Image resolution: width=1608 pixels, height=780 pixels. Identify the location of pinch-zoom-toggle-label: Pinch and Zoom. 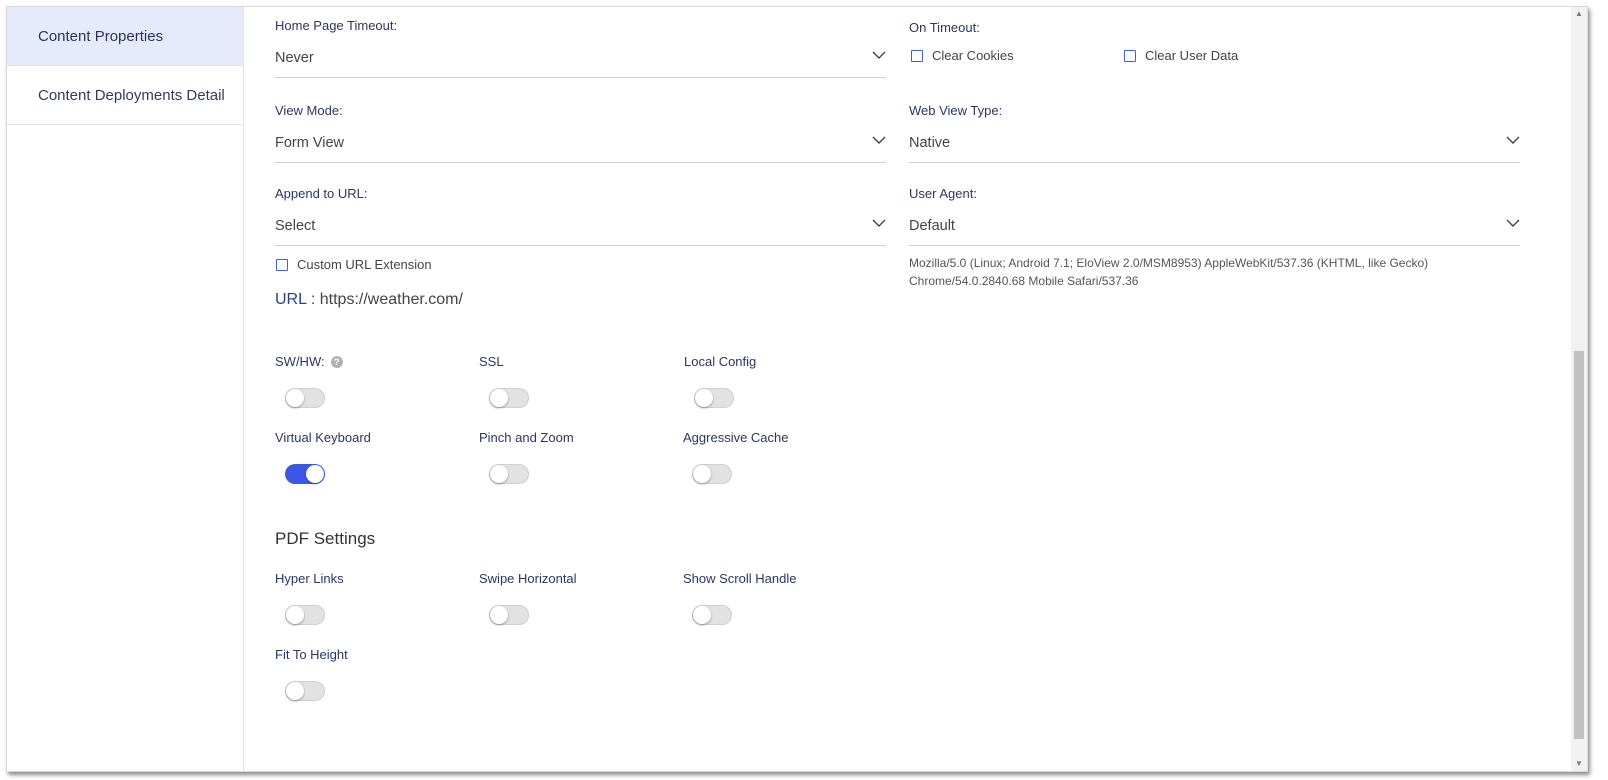
(526, 437).